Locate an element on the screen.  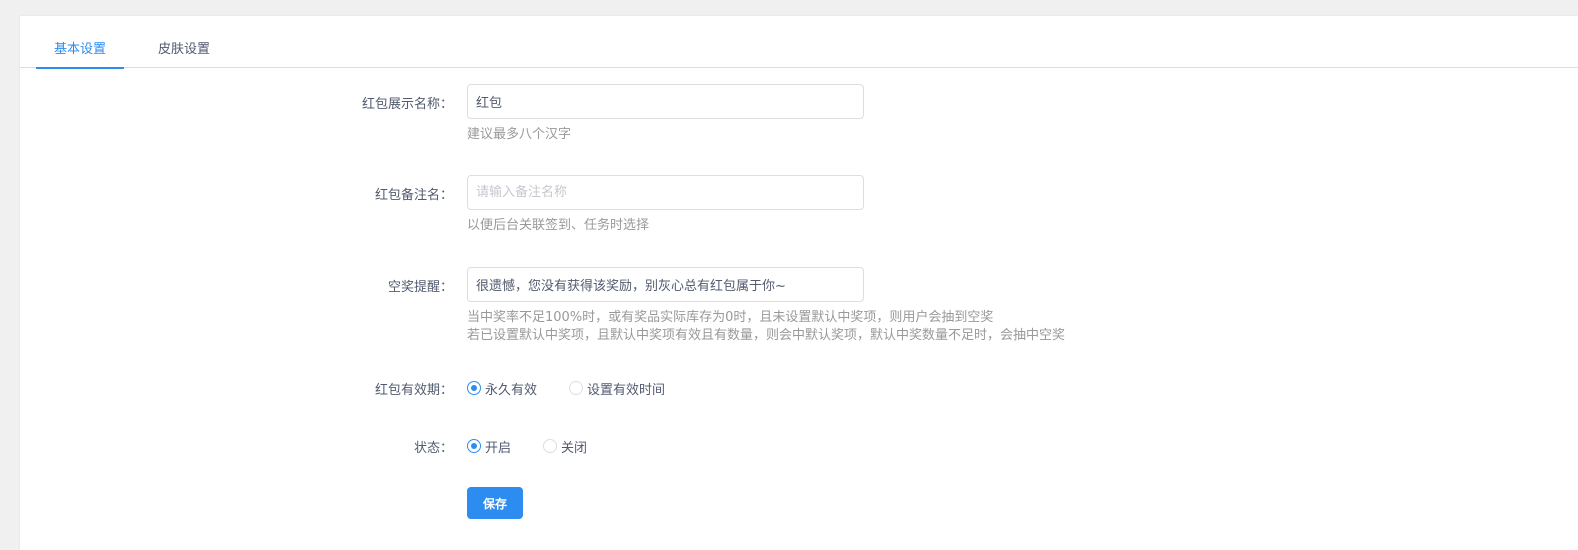
display-name-control: 建议最多八个汉字 is located at coordinates (665, 113).